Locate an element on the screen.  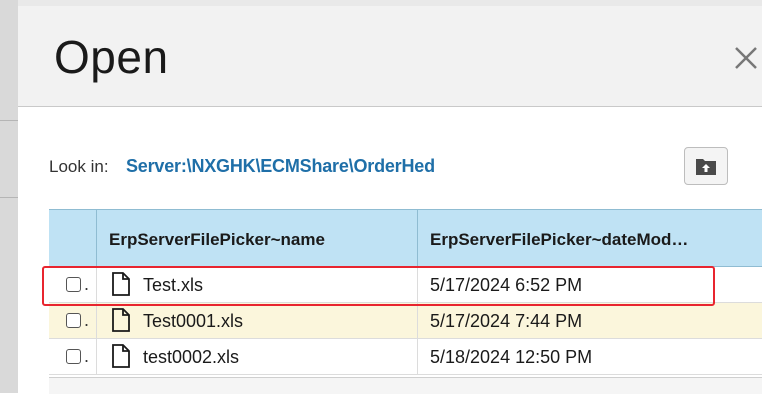
dialog-title: Open is located at coordinates (111, 57).